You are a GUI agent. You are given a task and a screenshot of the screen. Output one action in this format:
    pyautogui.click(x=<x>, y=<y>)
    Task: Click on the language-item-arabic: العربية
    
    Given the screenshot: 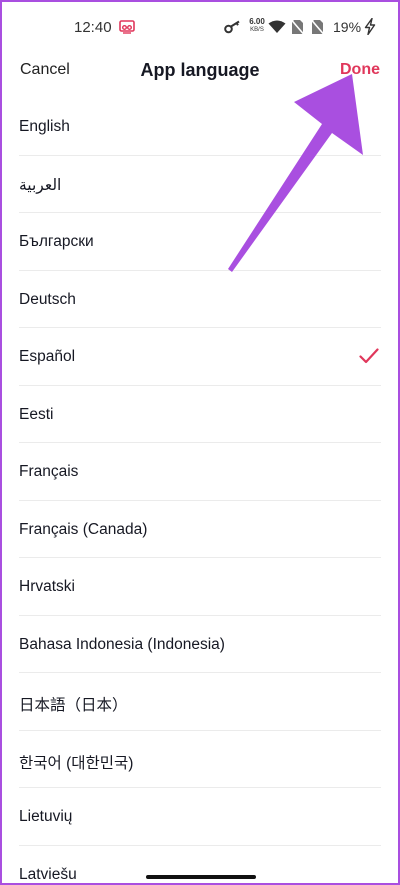 What is the action you would take?
    pyautogui.click(x=200, y=184)
    